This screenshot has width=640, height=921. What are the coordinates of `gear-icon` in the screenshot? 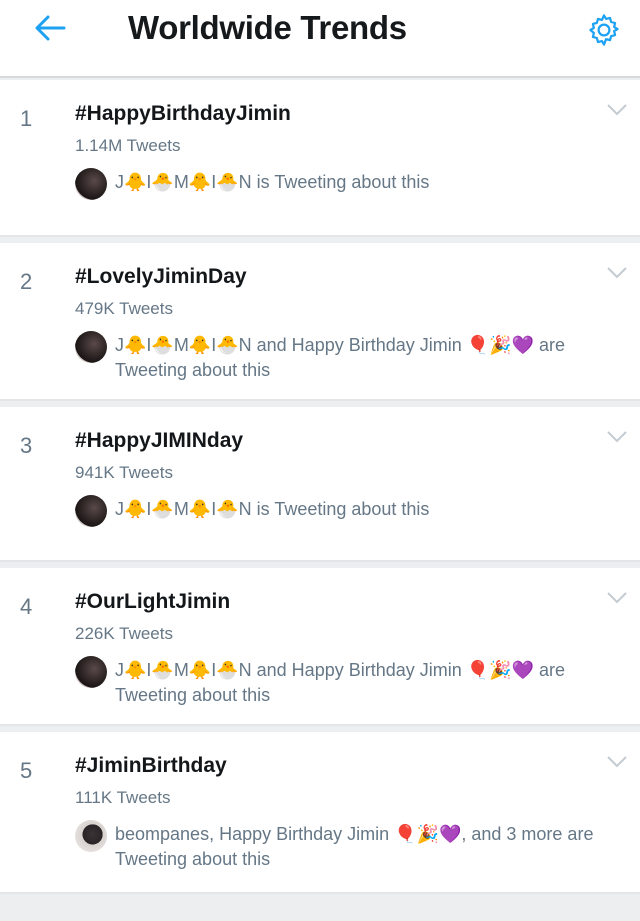 It's located at (604, 30).